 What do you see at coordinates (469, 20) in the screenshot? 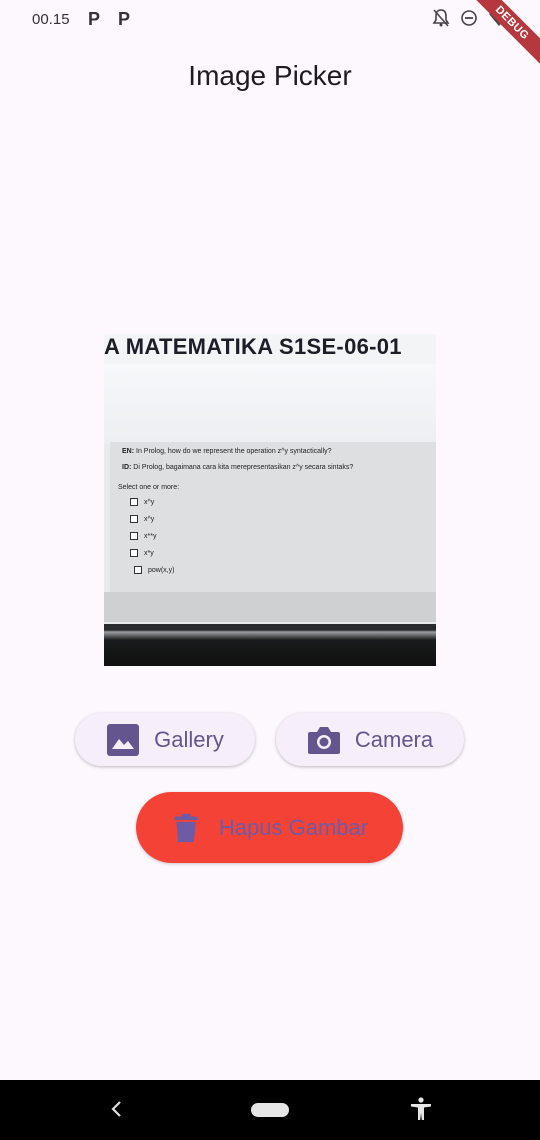
I see `do-not-disturb-icon` at bounding box center [469, 20].